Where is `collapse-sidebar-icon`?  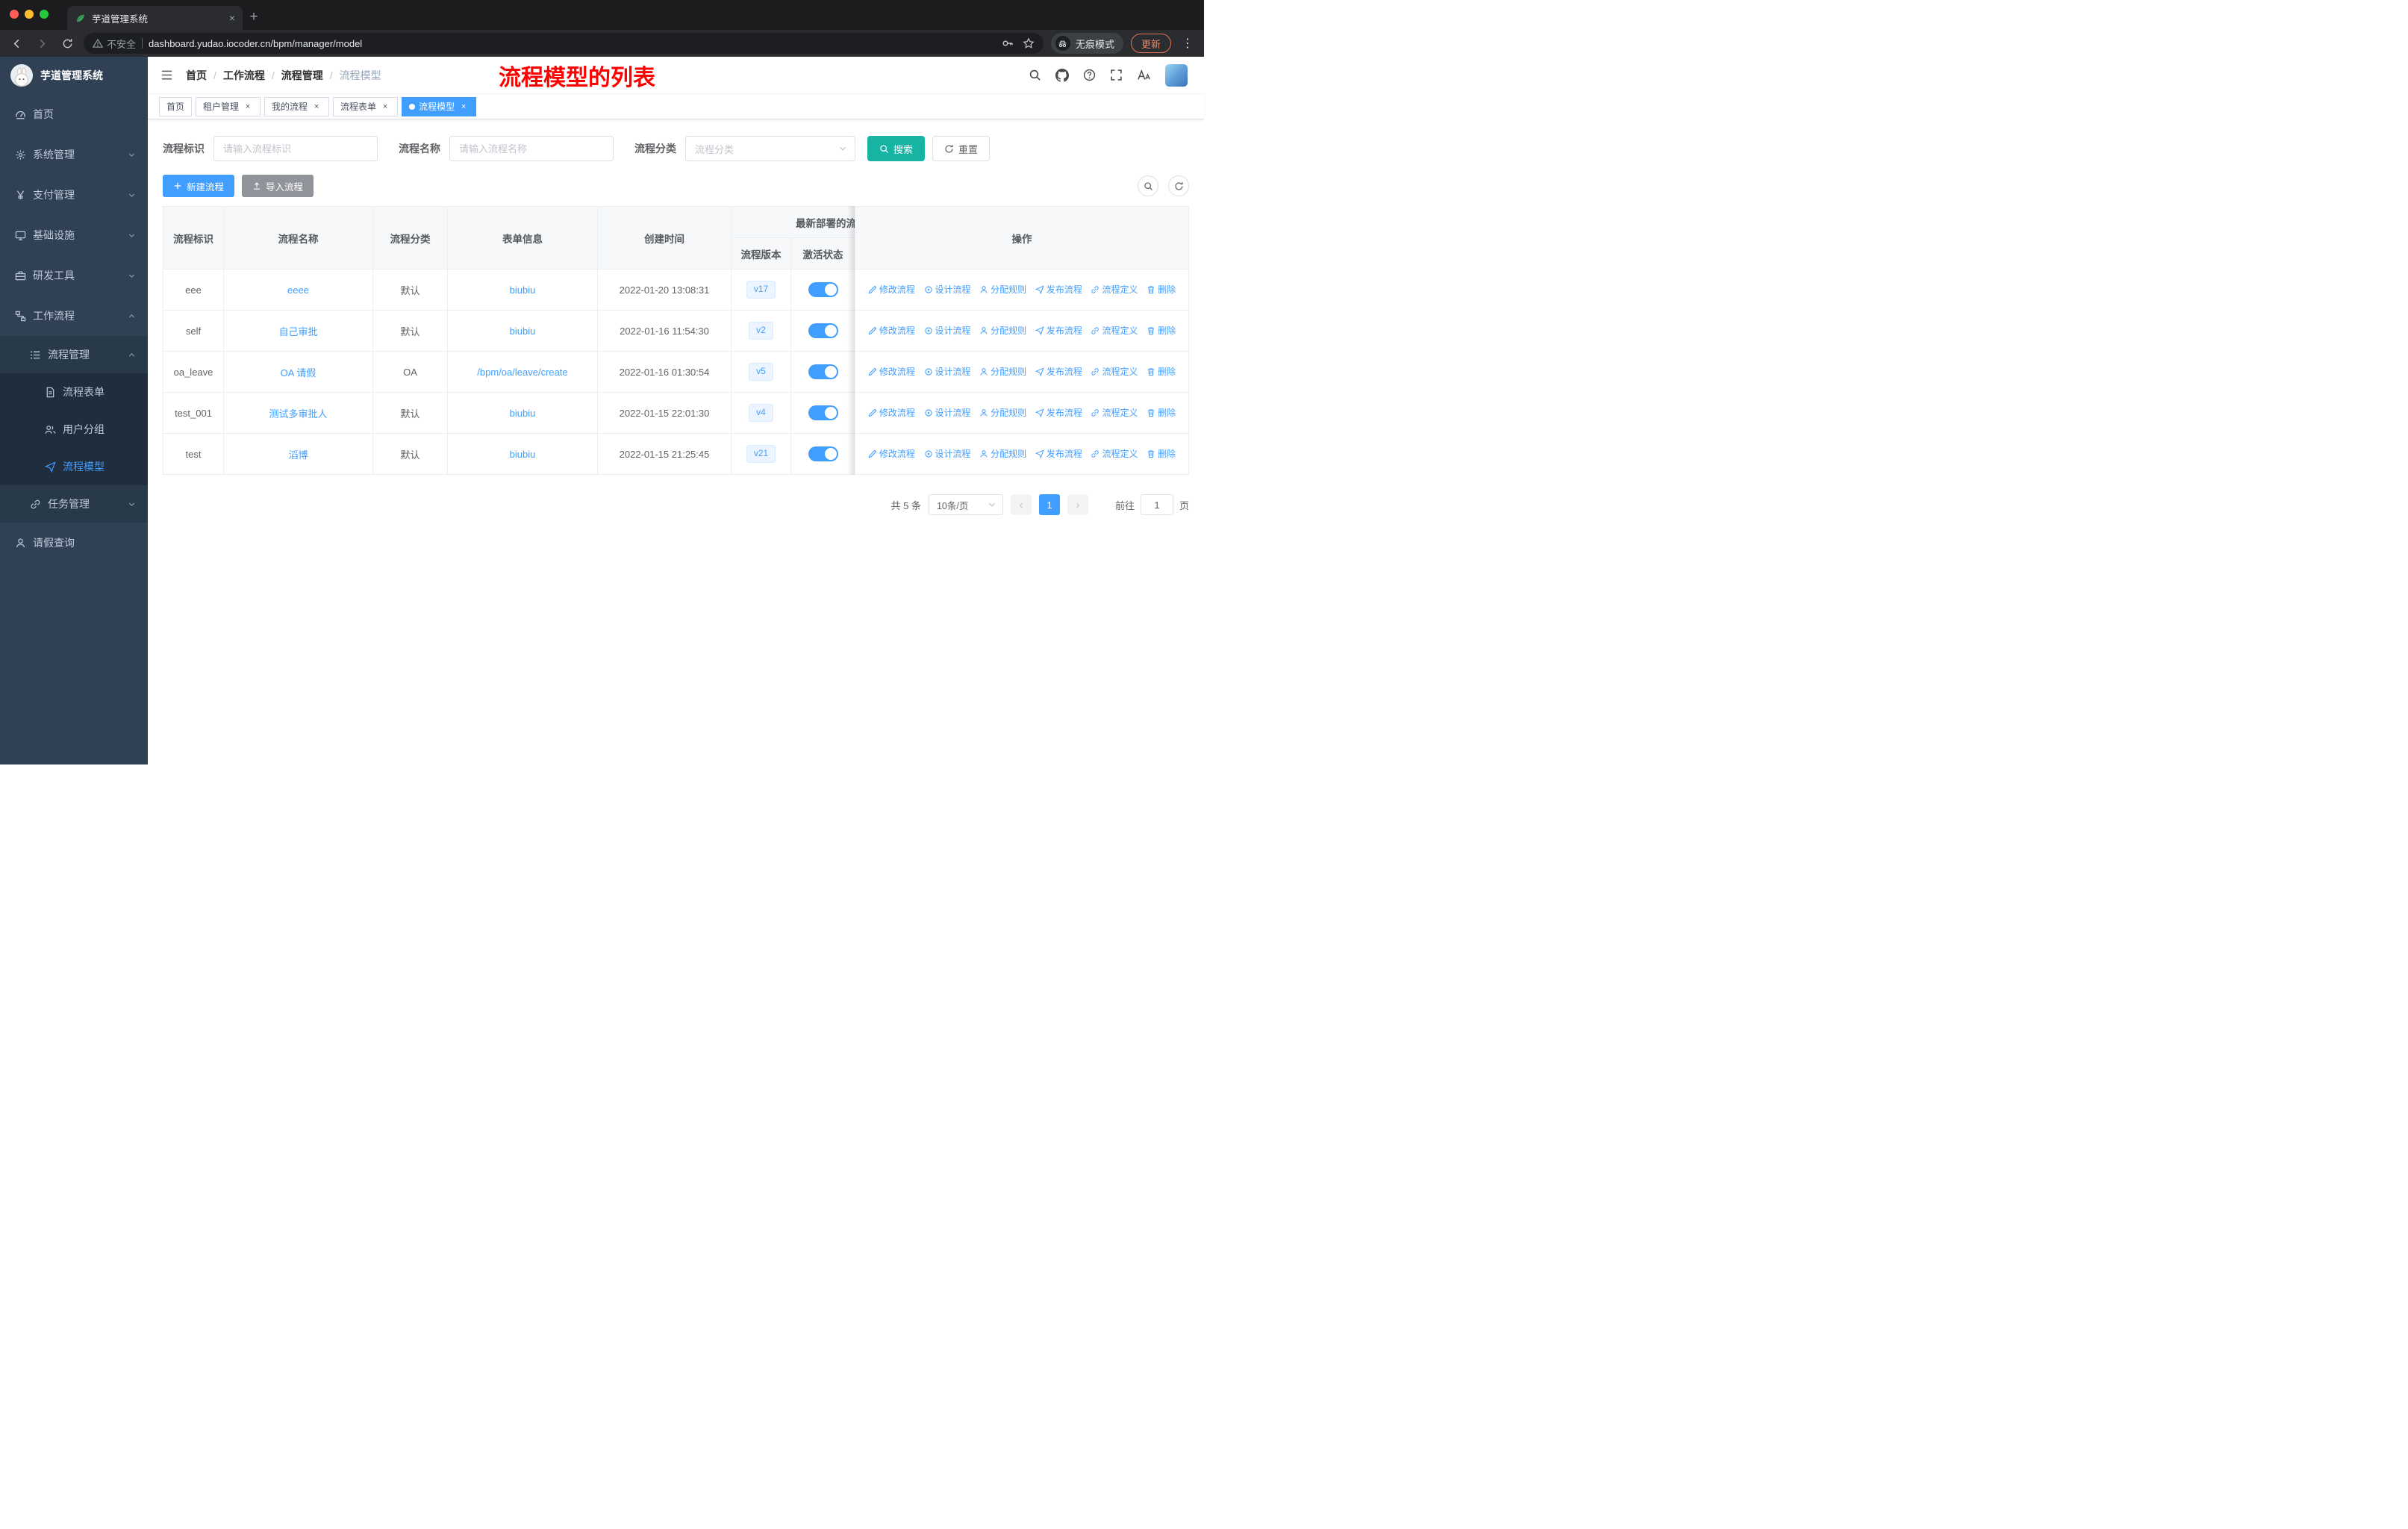
collapse-sidebar-icon is located at coordinates (167, 75).